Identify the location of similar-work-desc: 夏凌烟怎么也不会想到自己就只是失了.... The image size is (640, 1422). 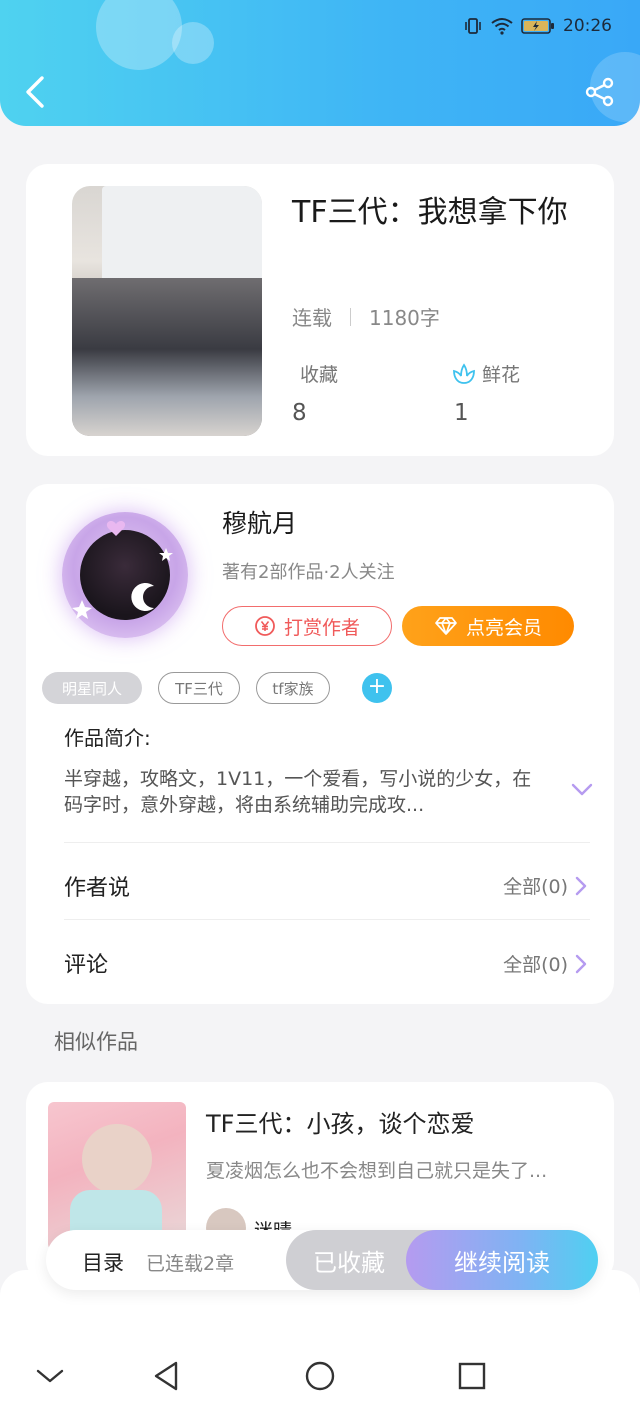
(377, 1171).